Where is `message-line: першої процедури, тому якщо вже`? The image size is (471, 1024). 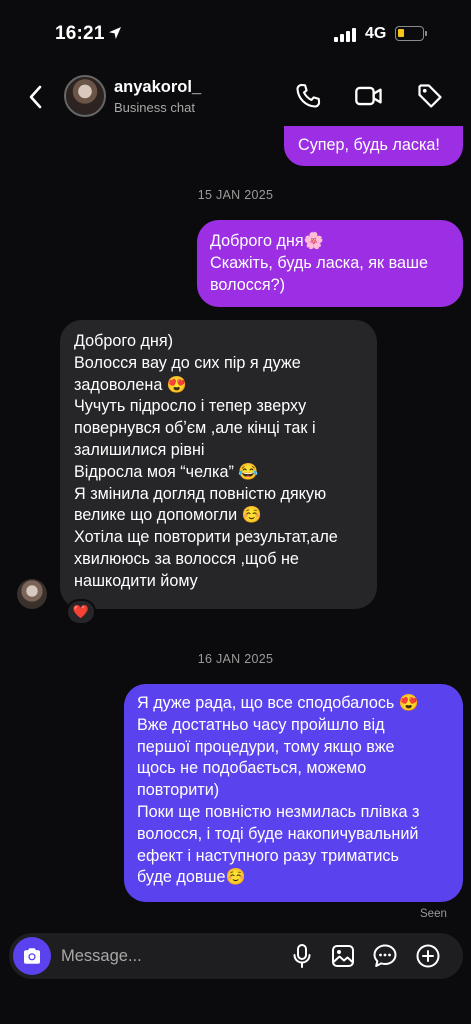
message-line: першої процедури, тому якщо вже is located at coordinates (266, 746).